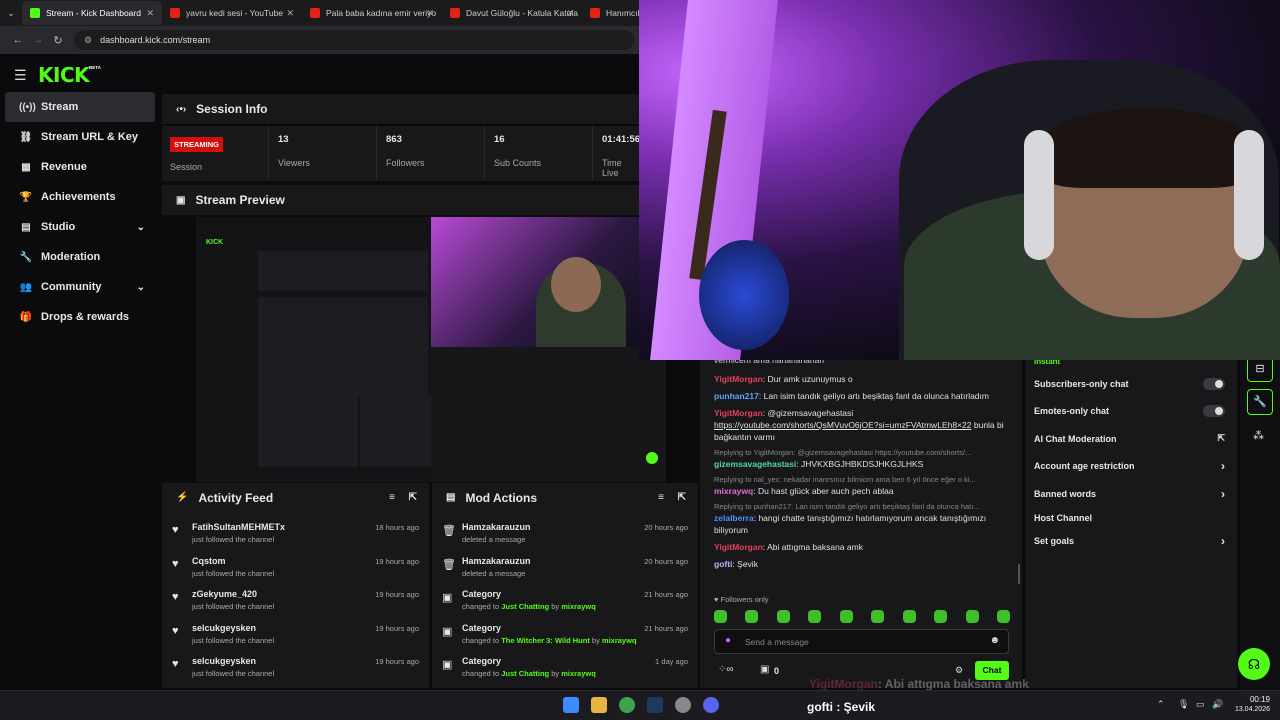  Describe the element at coordinates (1249, 709) in the screenshot. I see `clock-date: 13.04.2026` at that location.